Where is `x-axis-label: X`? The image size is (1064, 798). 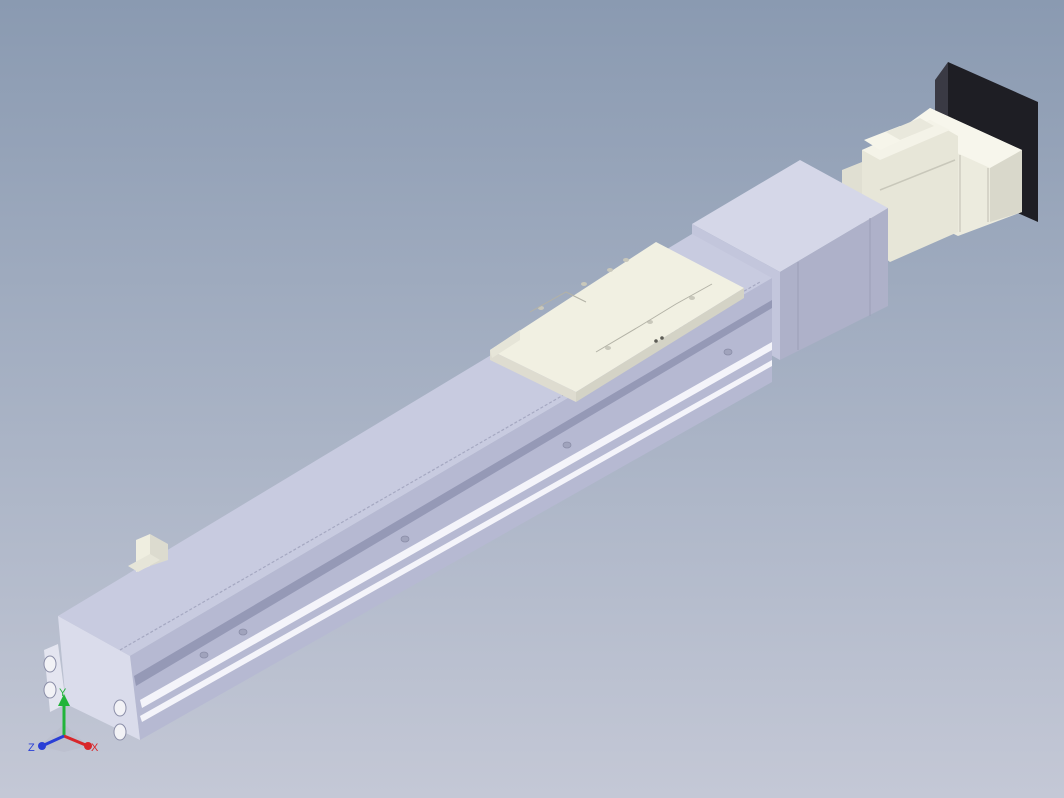 x-axis-label: X is located at coordinates (95, 748).